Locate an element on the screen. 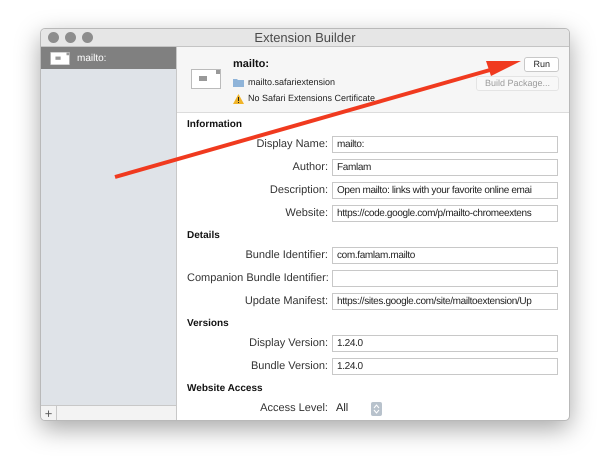 The width and height of the screenshot is (610, 476). toolbar-button: Run is located at coordinates (541, 64).